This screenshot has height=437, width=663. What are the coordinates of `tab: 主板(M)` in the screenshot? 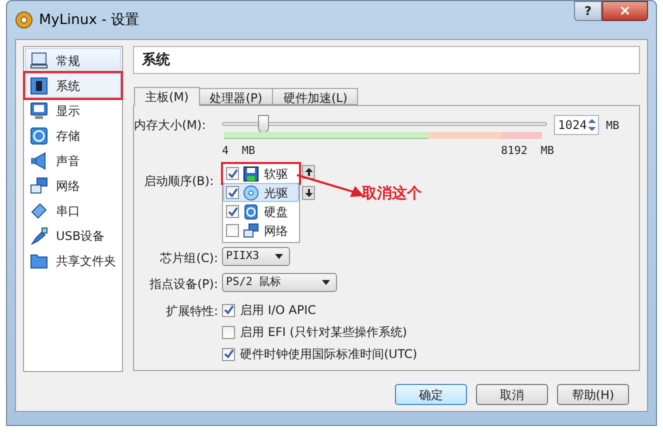 It's located at (167, 96).